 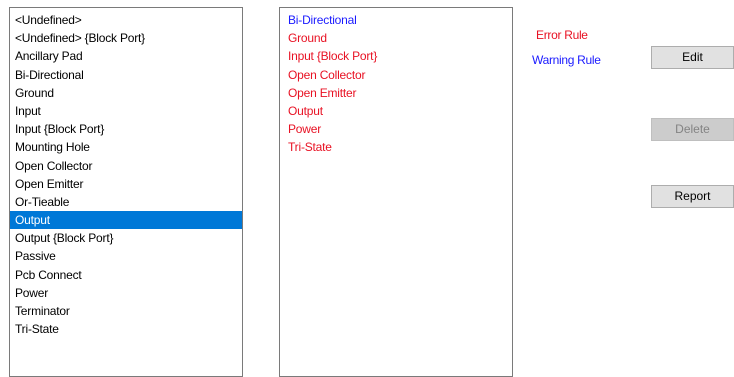 I want to click on list-item: <Undefined>, so click(x=126, y=20).